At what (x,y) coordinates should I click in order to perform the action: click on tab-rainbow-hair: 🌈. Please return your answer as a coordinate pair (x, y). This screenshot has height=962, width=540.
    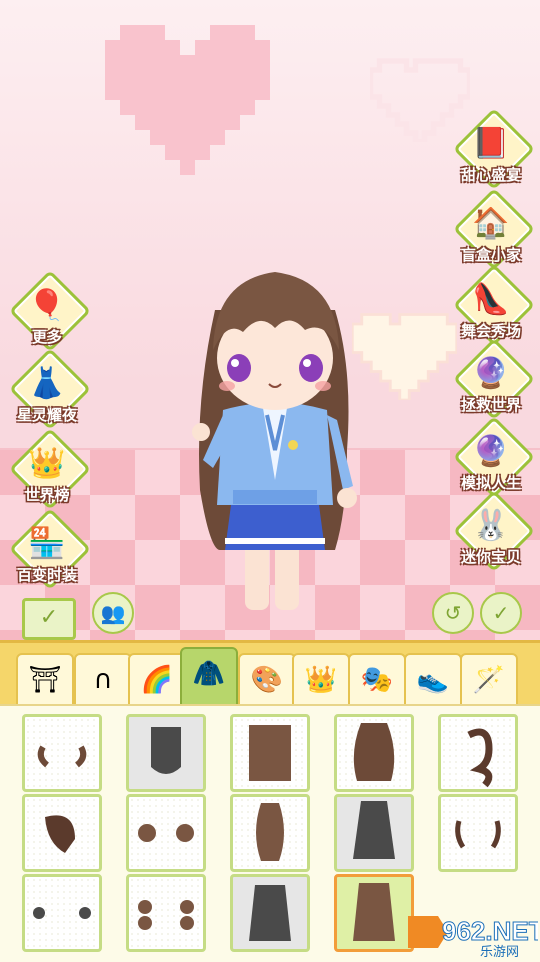
    Looking at the image, I should click on (157, 681).